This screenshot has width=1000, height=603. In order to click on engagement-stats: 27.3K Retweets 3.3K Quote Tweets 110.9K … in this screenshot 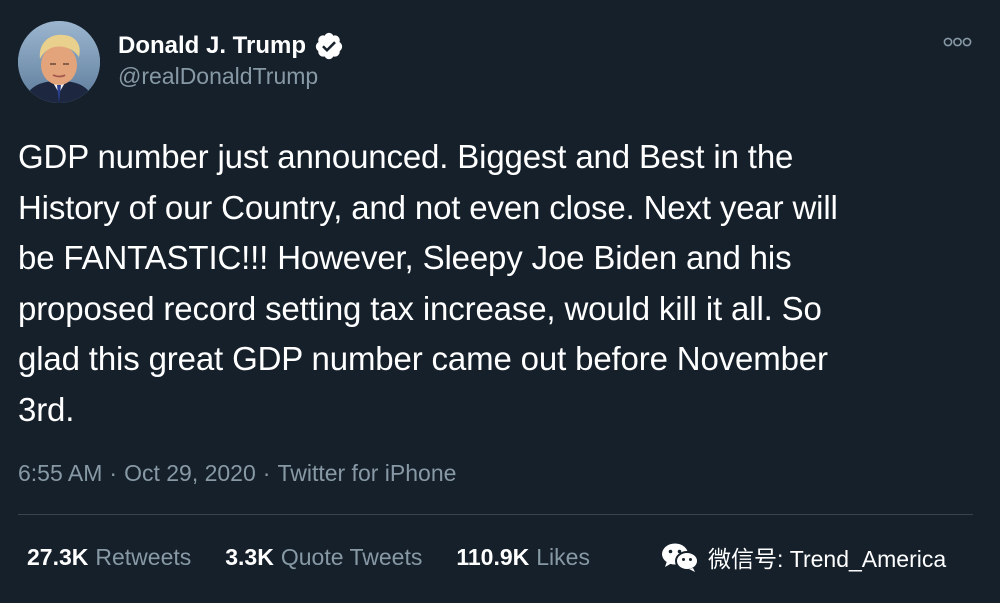, I will do `click(325, 557)`.